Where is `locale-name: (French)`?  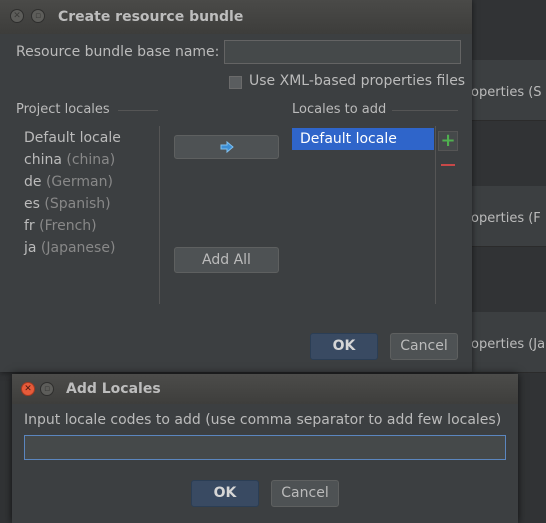
locale-name: (French) is located at coordinates (68, 226).